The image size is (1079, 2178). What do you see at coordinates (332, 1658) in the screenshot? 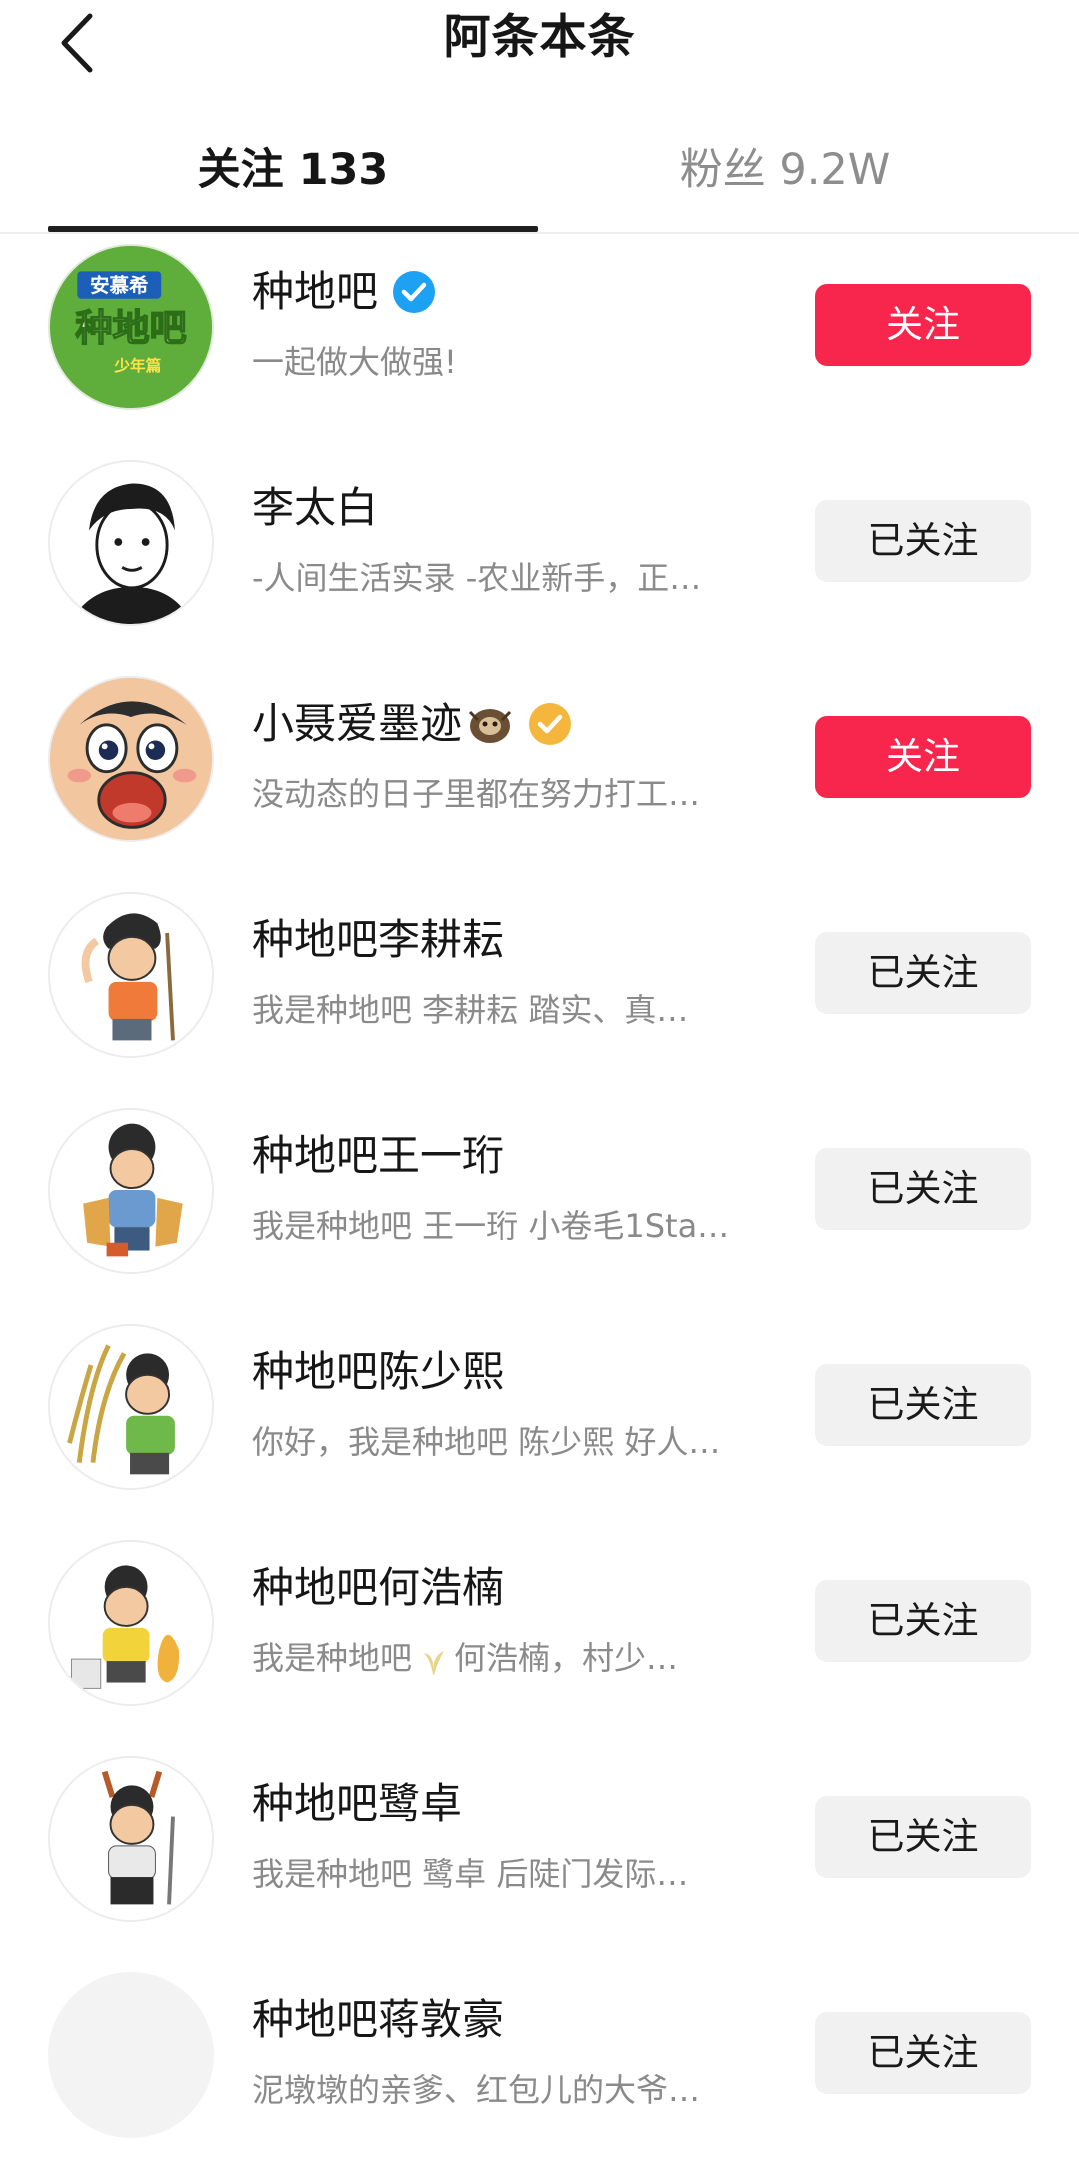
I see `user-bio-text: 我是种地吧` at bounding box center [332, 1658].